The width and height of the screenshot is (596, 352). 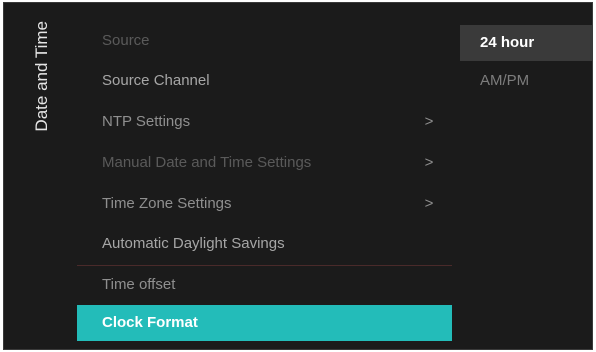 I want to click on panel-title-container: Date and Time, so click(x=42, y=103).